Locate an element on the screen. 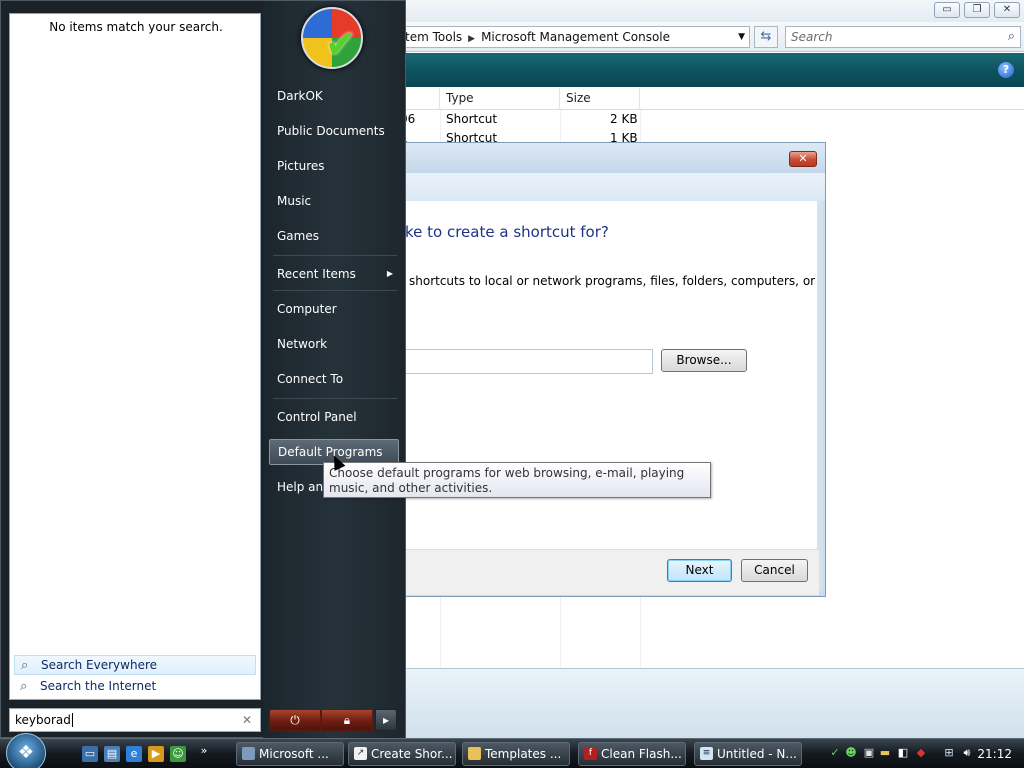 The image size is (1024, 768). shortcut-icon: ↗ is located at coordinates (360, 753).